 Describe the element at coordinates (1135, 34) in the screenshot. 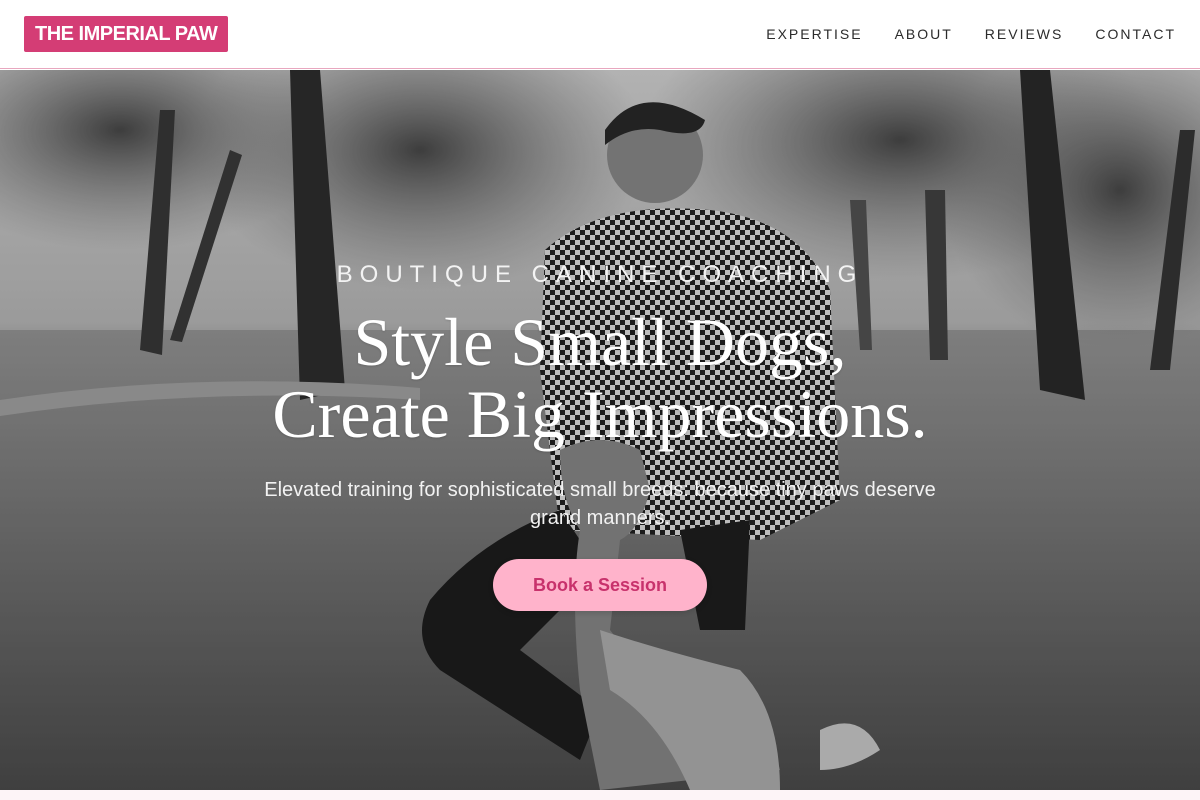

I see `nav-link-contact: CONTACT` at that location.